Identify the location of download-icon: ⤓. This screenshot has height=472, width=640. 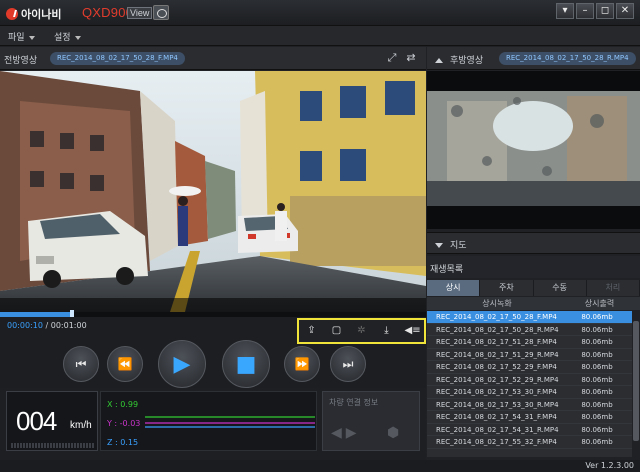
(387, 331).